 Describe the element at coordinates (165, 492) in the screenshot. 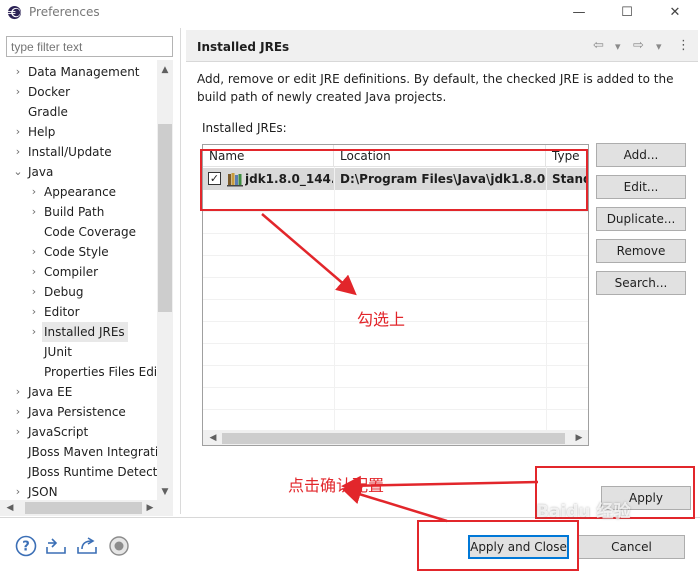

I see `scroll-down-icon: ▼` at that location.